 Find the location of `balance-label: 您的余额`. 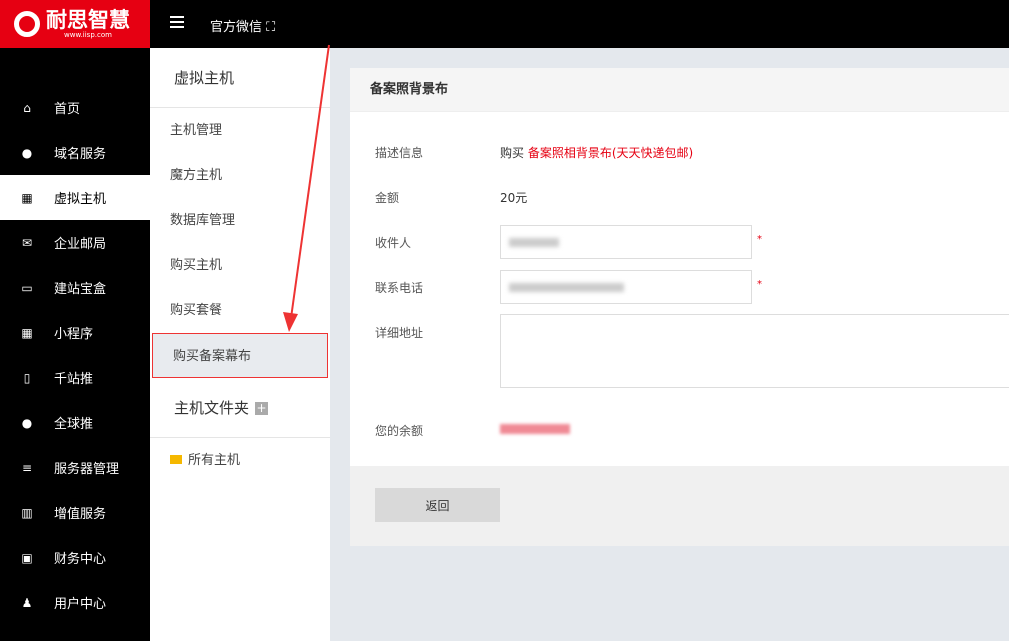

balance-label: 您的余额 is located at coordinates (399, 431).